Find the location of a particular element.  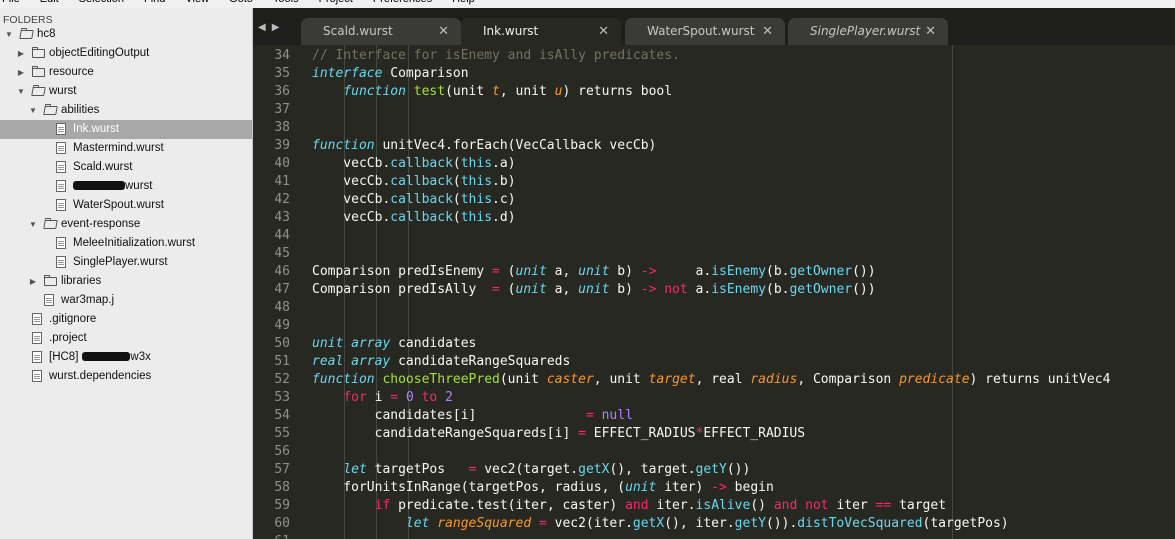

code-text-token: .d) is located at coordinates (504, 217).